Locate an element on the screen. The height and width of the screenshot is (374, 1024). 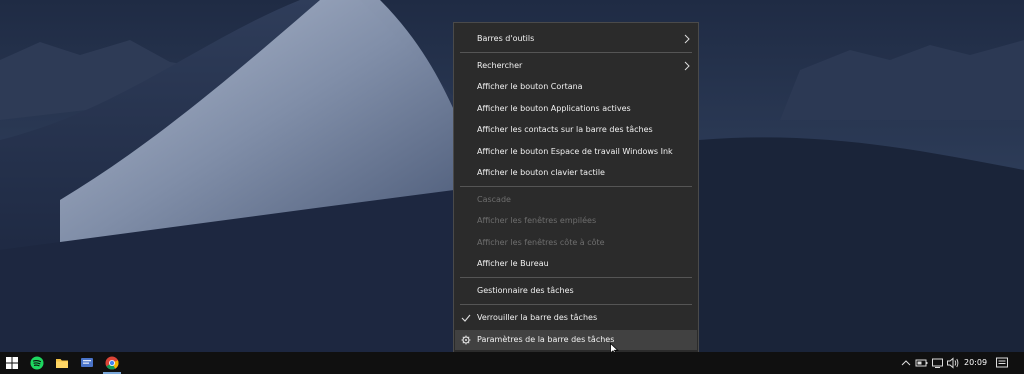
menu-item-show-touch-keyboard: Afficher le bouton clavier tactile is located at coordinates (576, 173).